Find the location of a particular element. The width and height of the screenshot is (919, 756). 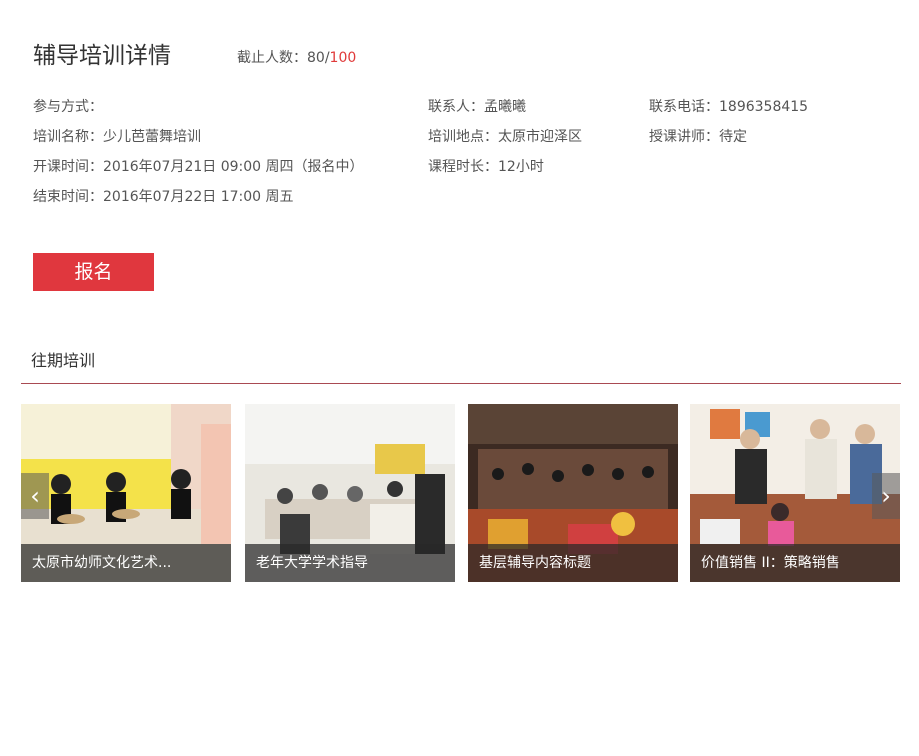

card-caption: 价值销售 II：策略销售 is located at coordinates (795, 563).